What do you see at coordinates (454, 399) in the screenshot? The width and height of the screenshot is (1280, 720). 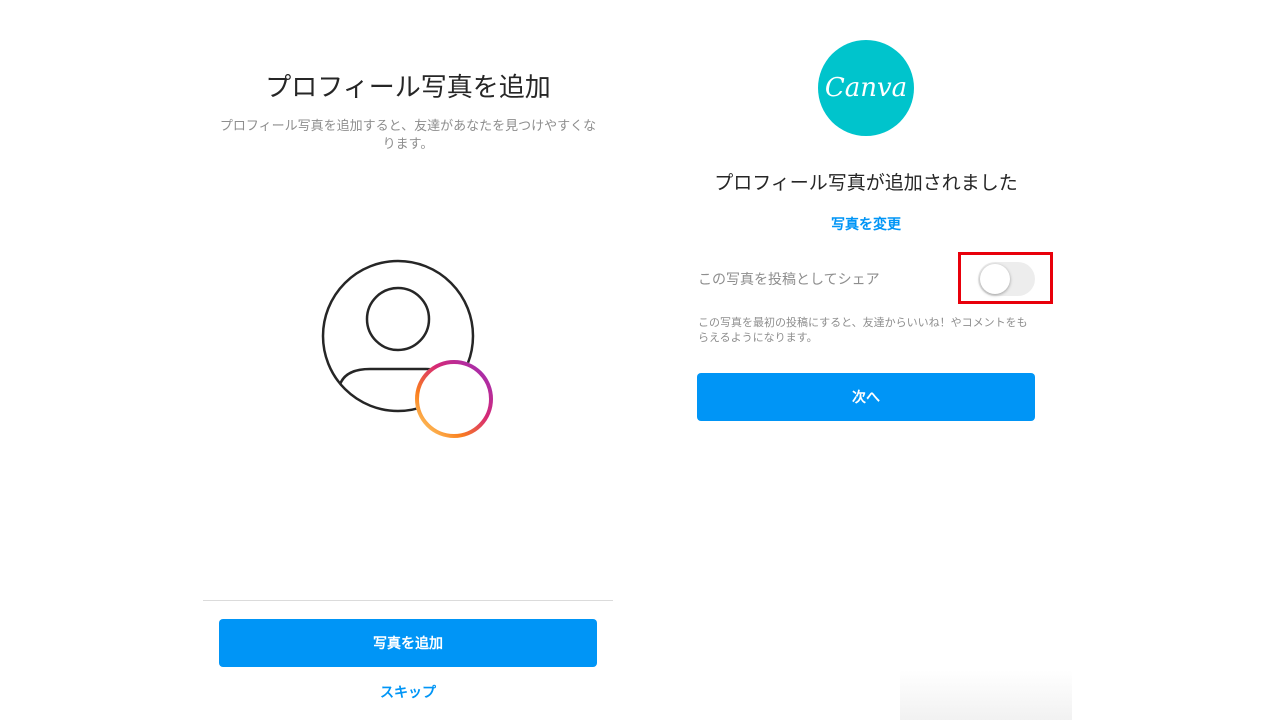 I see `plus-circle-icon` at bounding box center [454, 399].